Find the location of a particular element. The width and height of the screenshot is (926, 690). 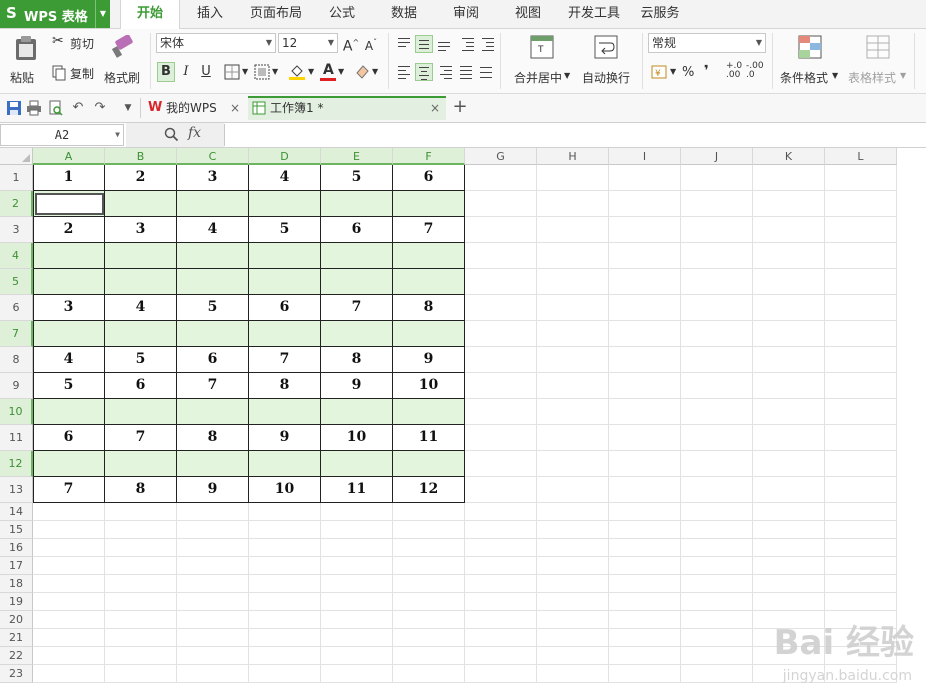

comma-style-button: ❜ is located at coordinates (706, 71).